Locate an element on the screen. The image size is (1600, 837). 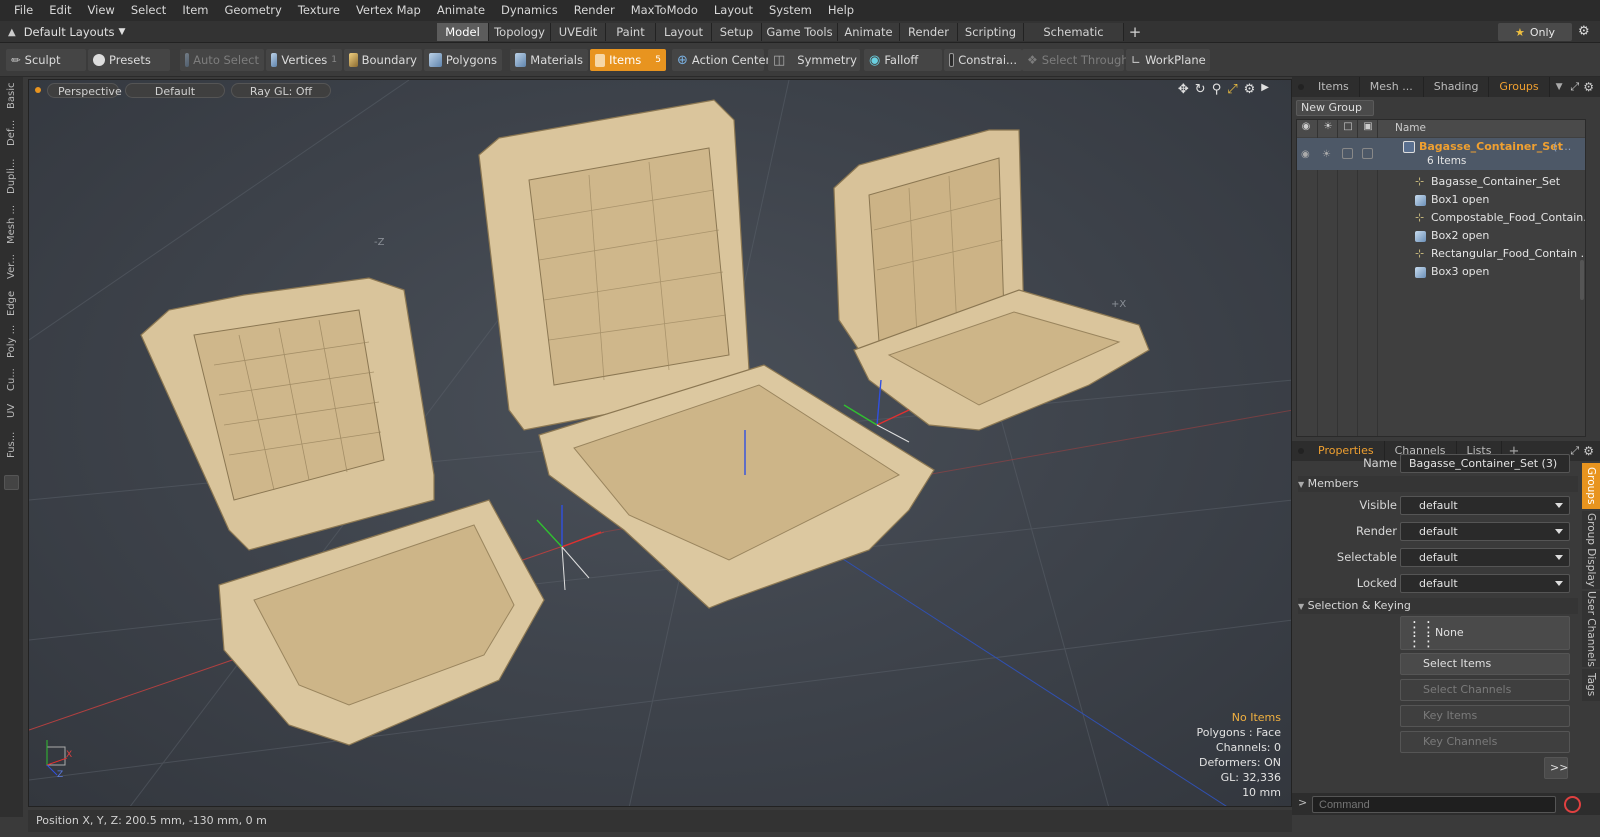
tab-topology: Topology is located at coordinates (520, 32).